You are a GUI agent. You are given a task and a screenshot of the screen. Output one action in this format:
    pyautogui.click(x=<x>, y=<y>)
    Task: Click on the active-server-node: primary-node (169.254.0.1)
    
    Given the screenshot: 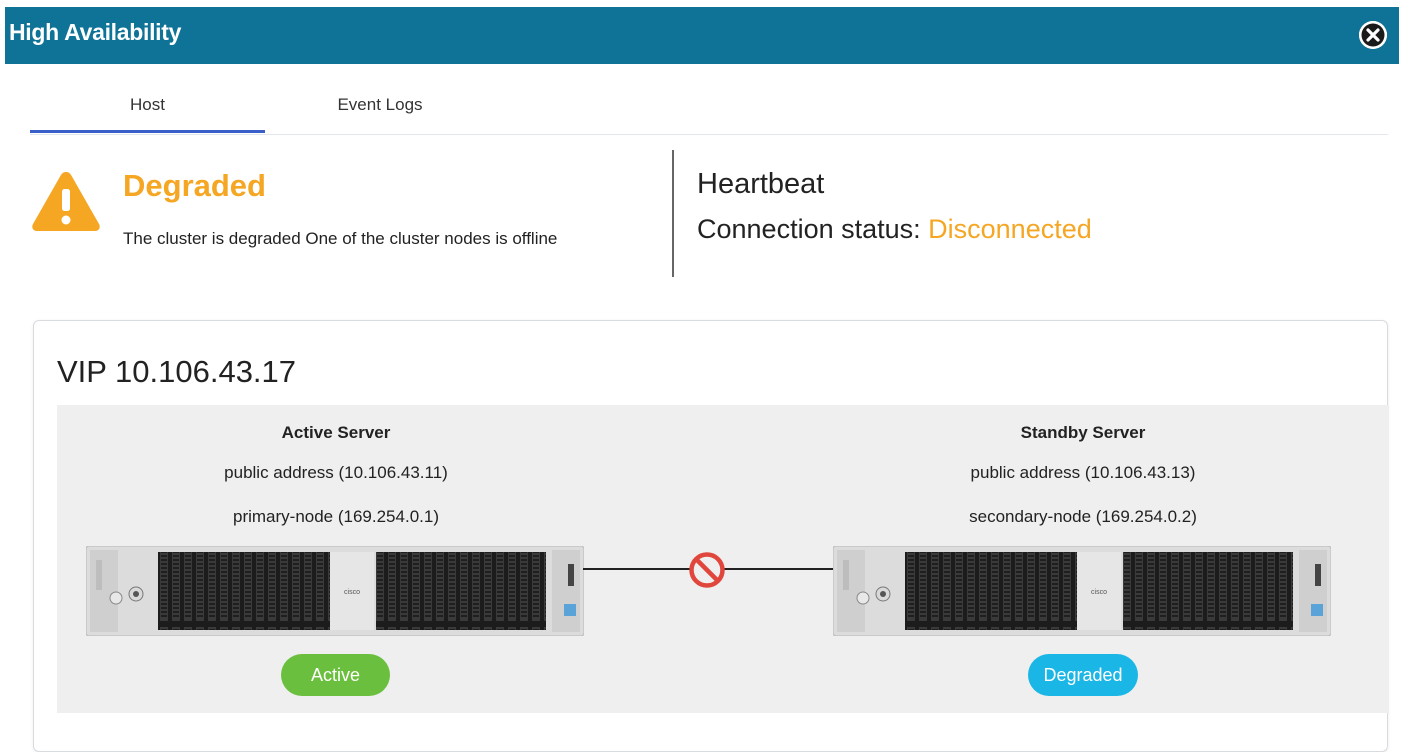 What is the action you would take?
    pyautogui.click(x=335, y=516)
    